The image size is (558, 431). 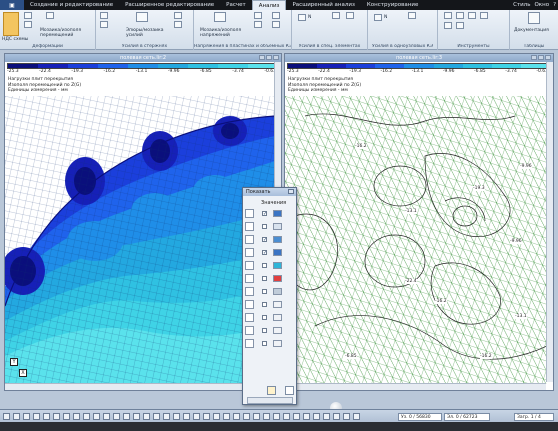 What do you see at coordinates (521, 5) in the screenshot?
I see `style-menu: Стиль` at bounding box center [521, 5].